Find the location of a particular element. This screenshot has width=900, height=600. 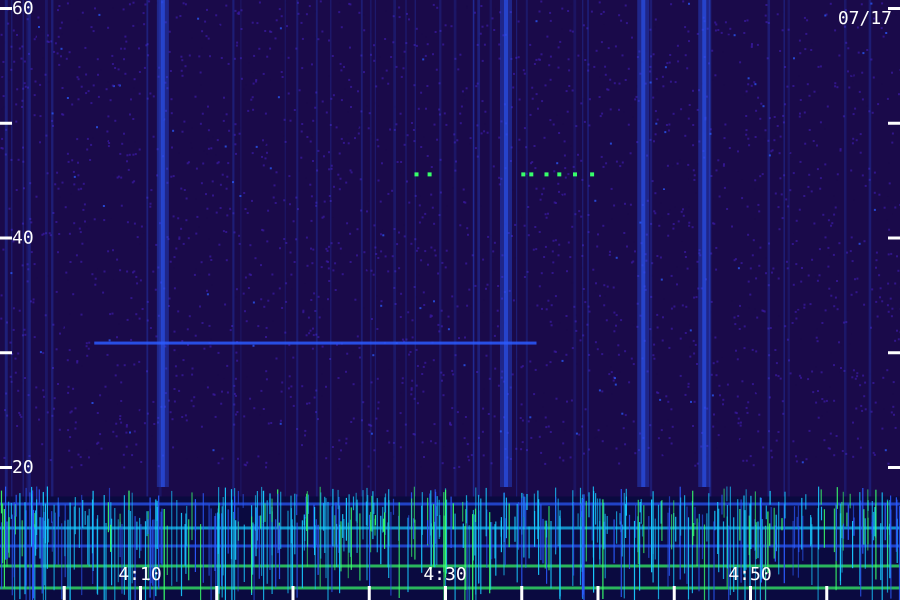

date-label: 07/17 is located at coordinates (865, 18).